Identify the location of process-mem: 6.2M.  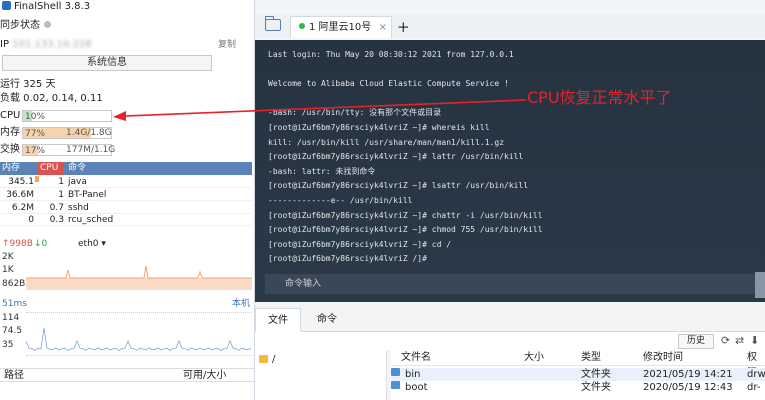
(22, 207).